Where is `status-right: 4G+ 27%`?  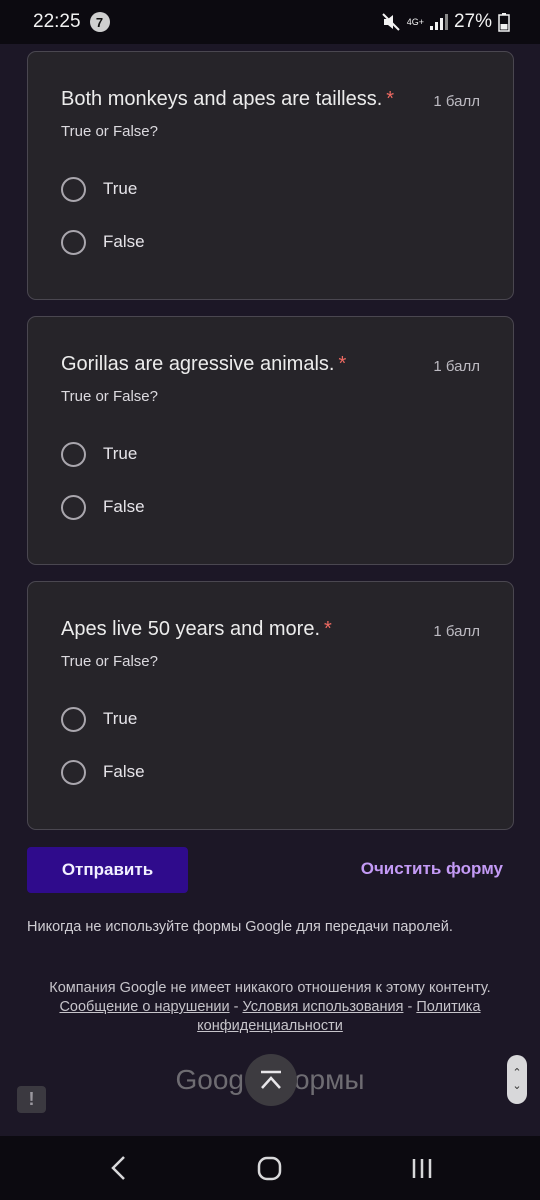
status-right: 4G+ 27% is located at coordinates (445, 22).